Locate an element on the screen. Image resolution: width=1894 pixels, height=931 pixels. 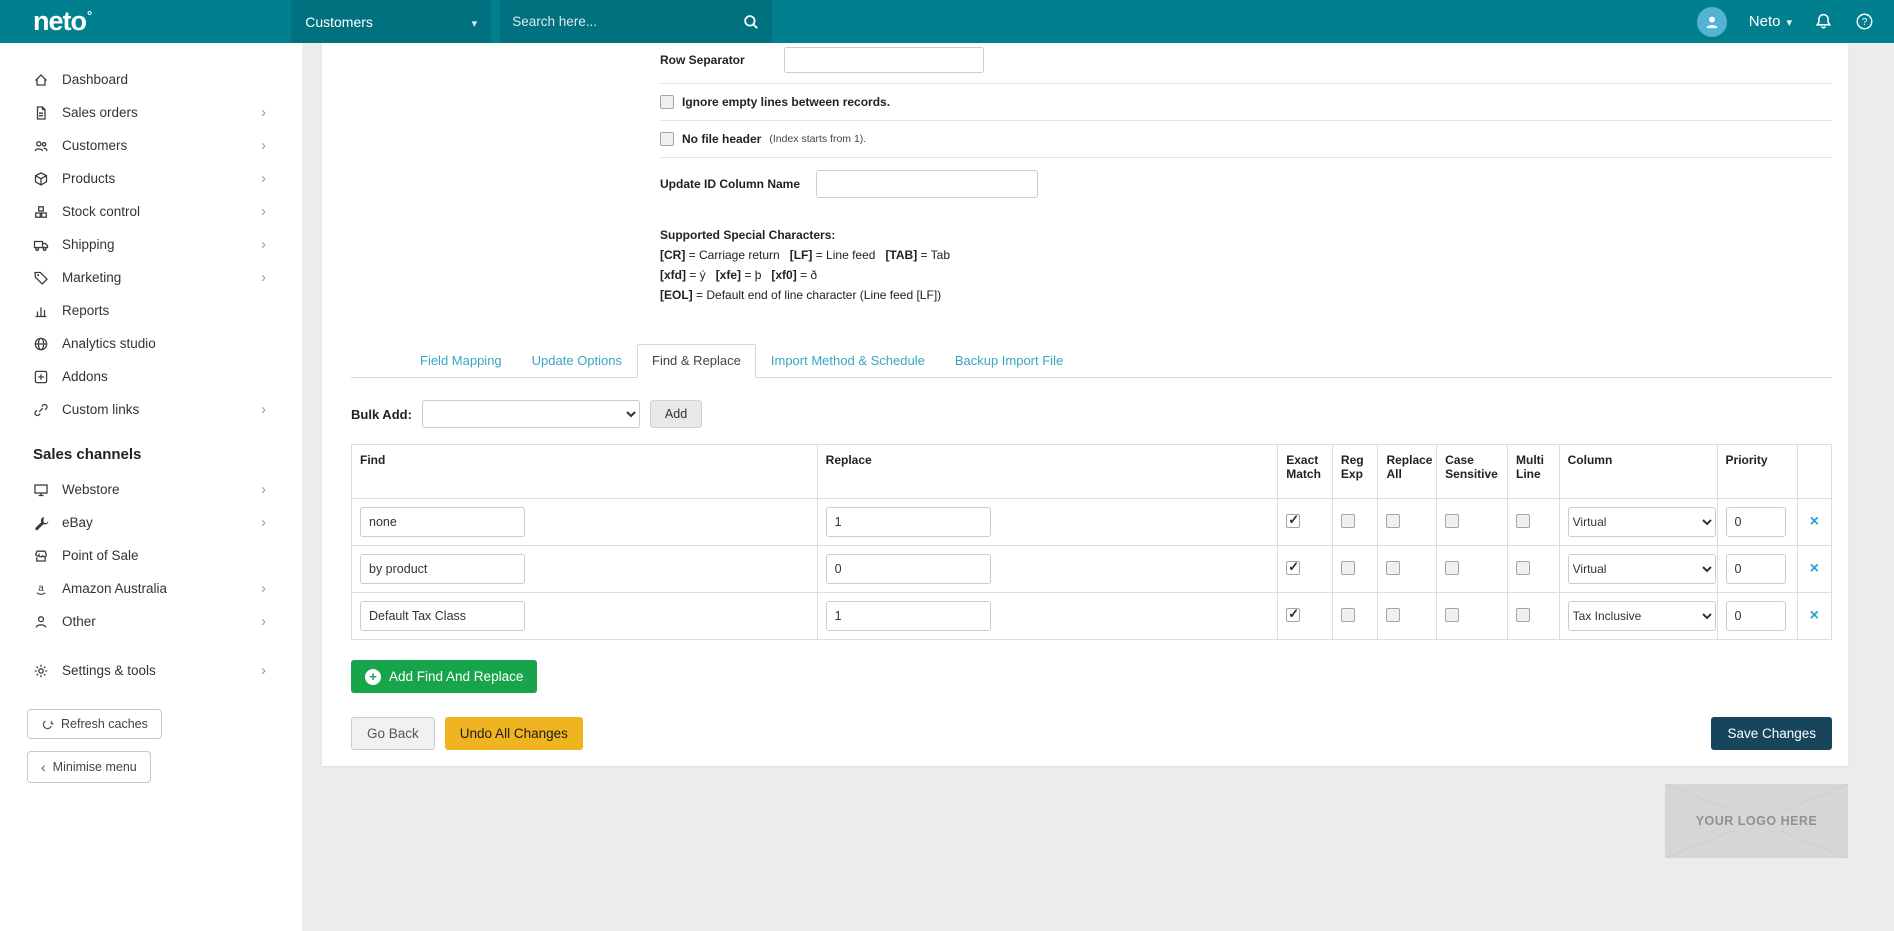
sidebar-item-ebay: eBay is located at coordinates (151, 522).